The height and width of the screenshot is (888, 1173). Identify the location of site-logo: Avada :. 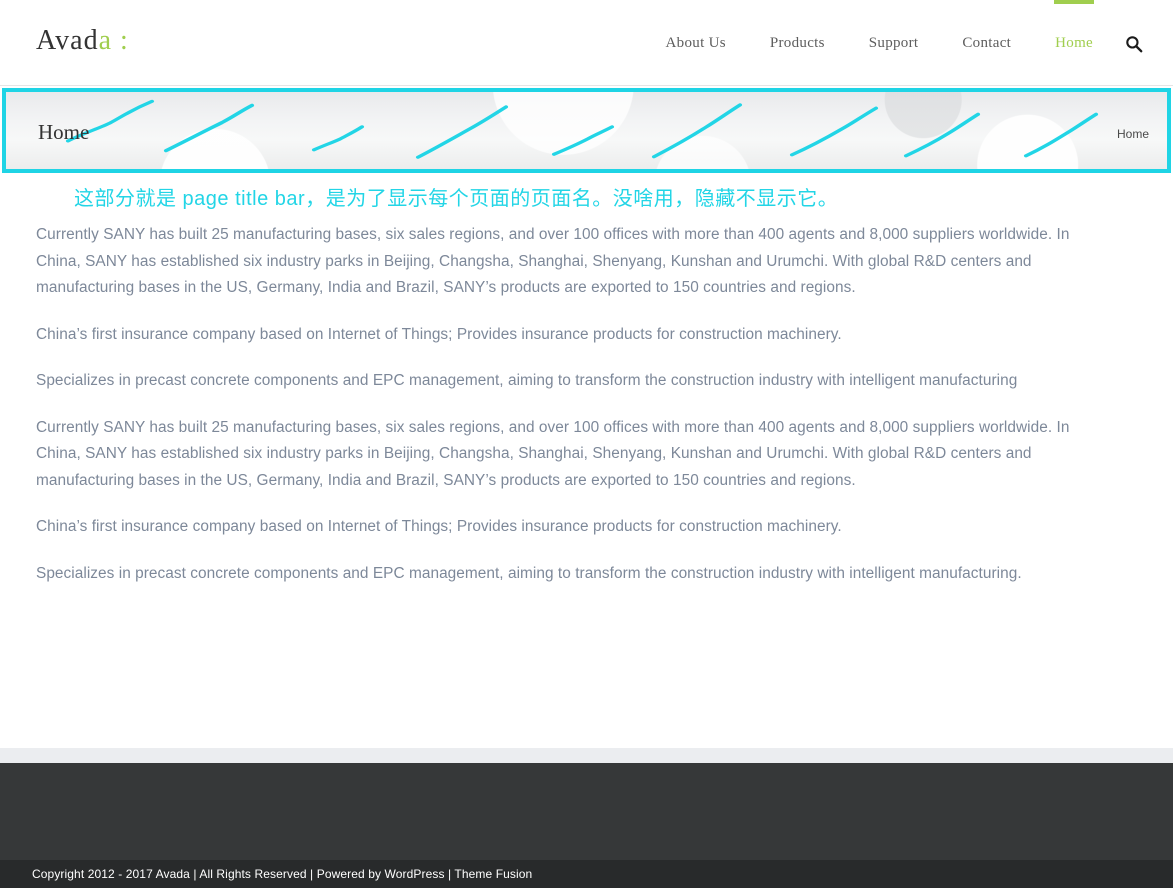
(82, 41).